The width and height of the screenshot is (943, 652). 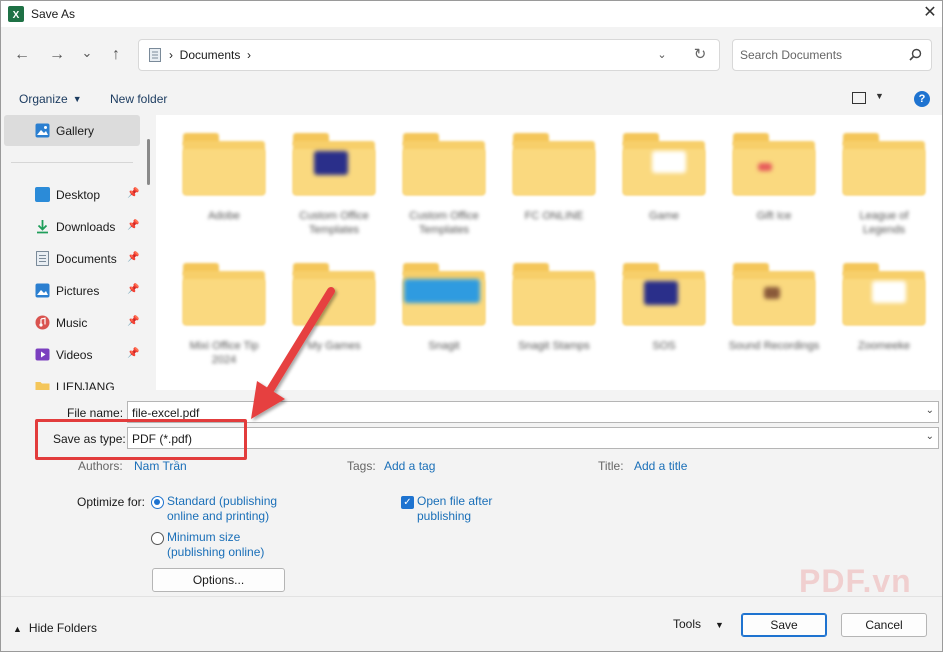 I want to click on folder-name: Gift Ice, so click(x=774, y=216).